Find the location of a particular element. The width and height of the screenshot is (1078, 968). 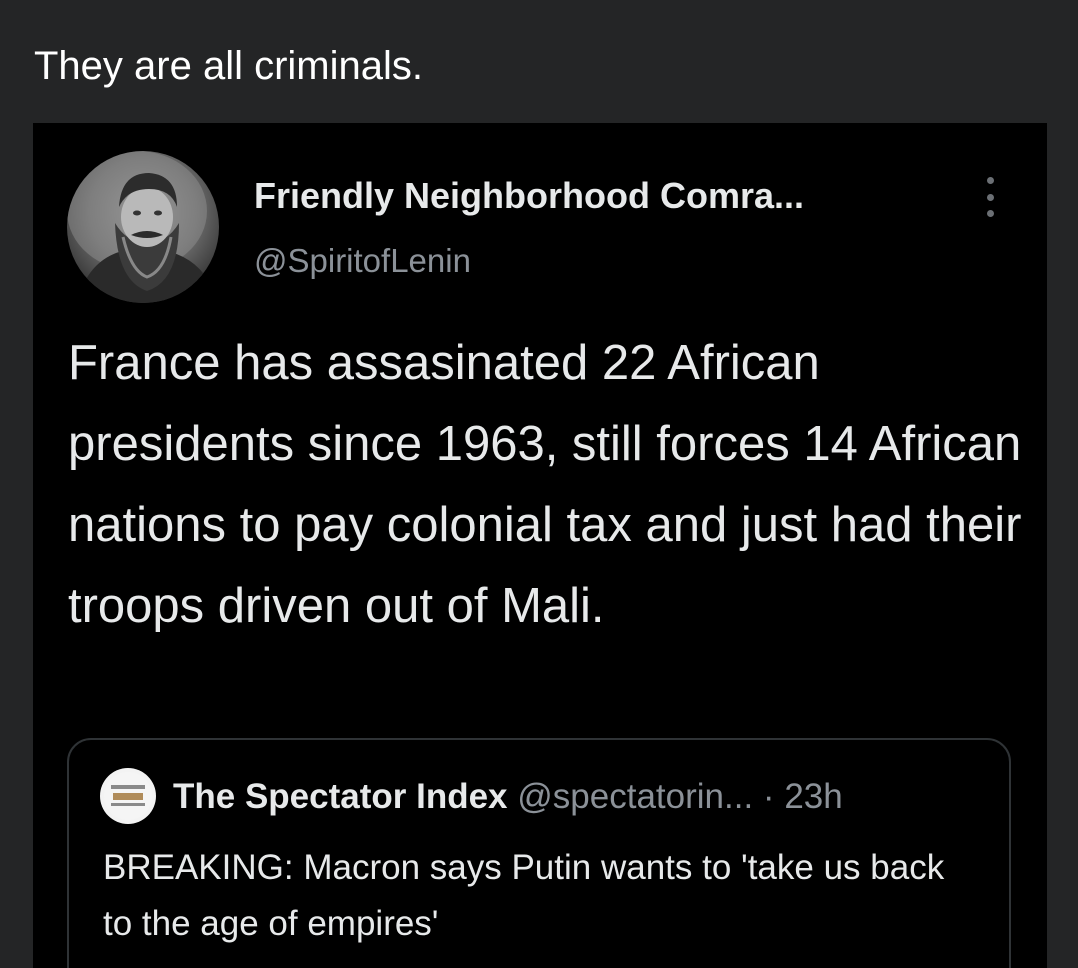

spectator-index-logo-icon is located at coordinates (128, 796).